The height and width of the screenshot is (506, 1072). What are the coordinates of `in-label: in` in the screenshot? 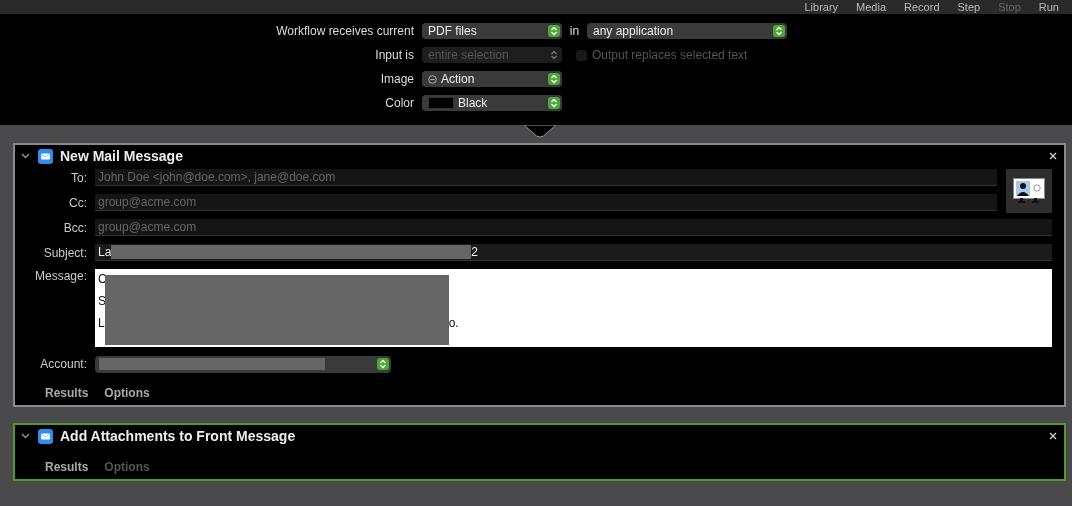 It's located at (574, 31).